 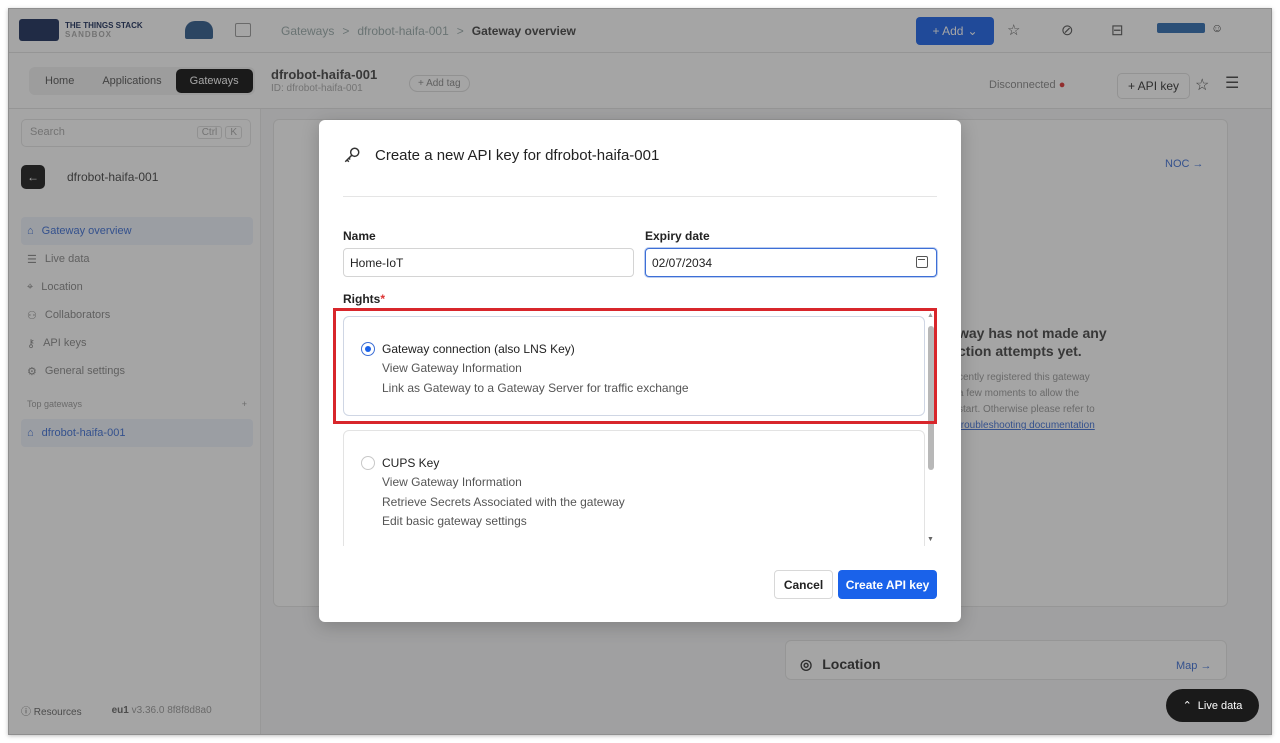 What do you see at coordinates (454, 521) in the screenshot?
I see `right-permission: Edit basic gateway settings` at bounding box center [454, 521].